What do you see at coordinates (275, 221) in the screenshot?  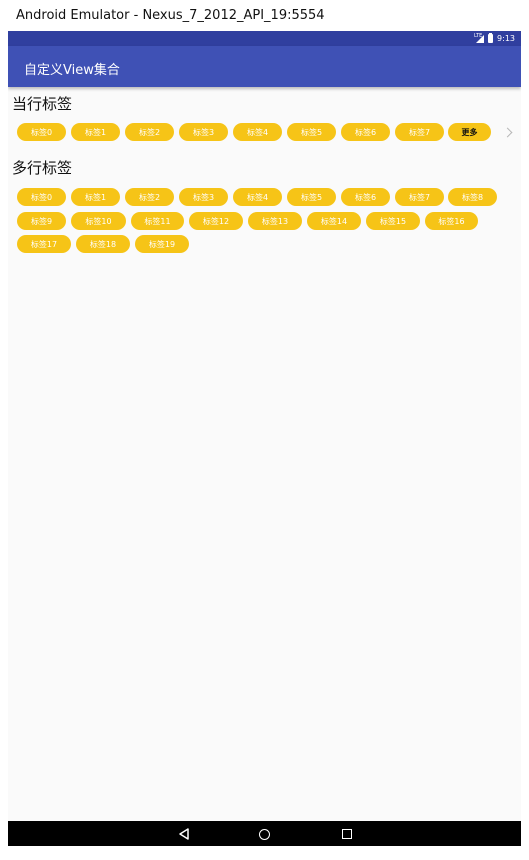 I see `multi-line-tag: 标签13` at bounding box center [275, 221].